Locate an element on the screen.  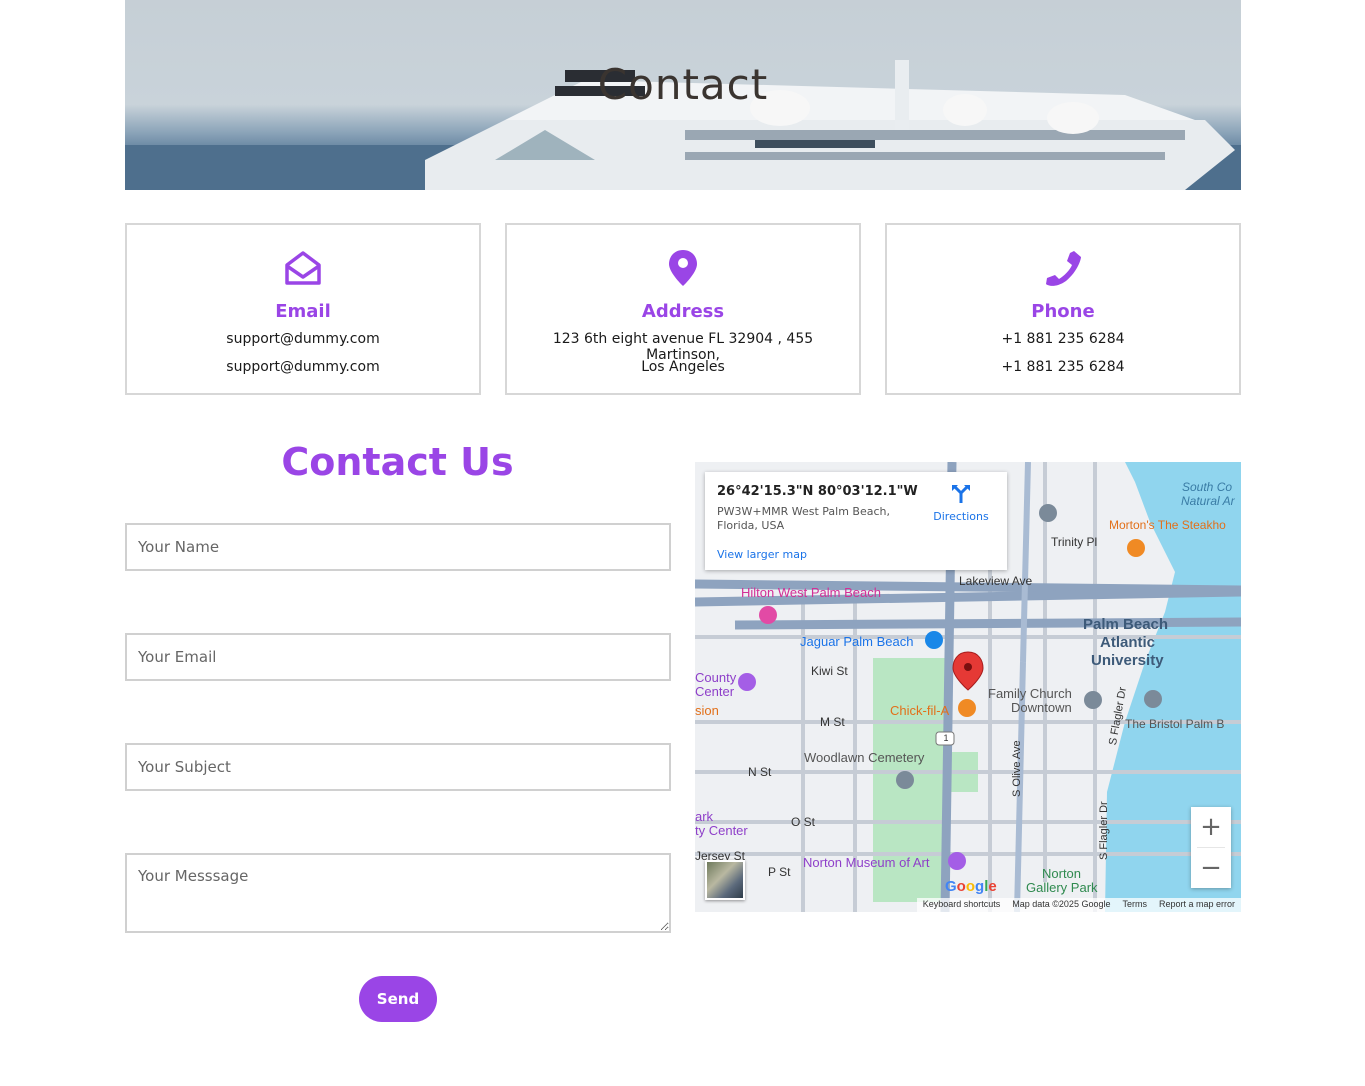
directions-button: Directions is located at coordinates (961, 503).